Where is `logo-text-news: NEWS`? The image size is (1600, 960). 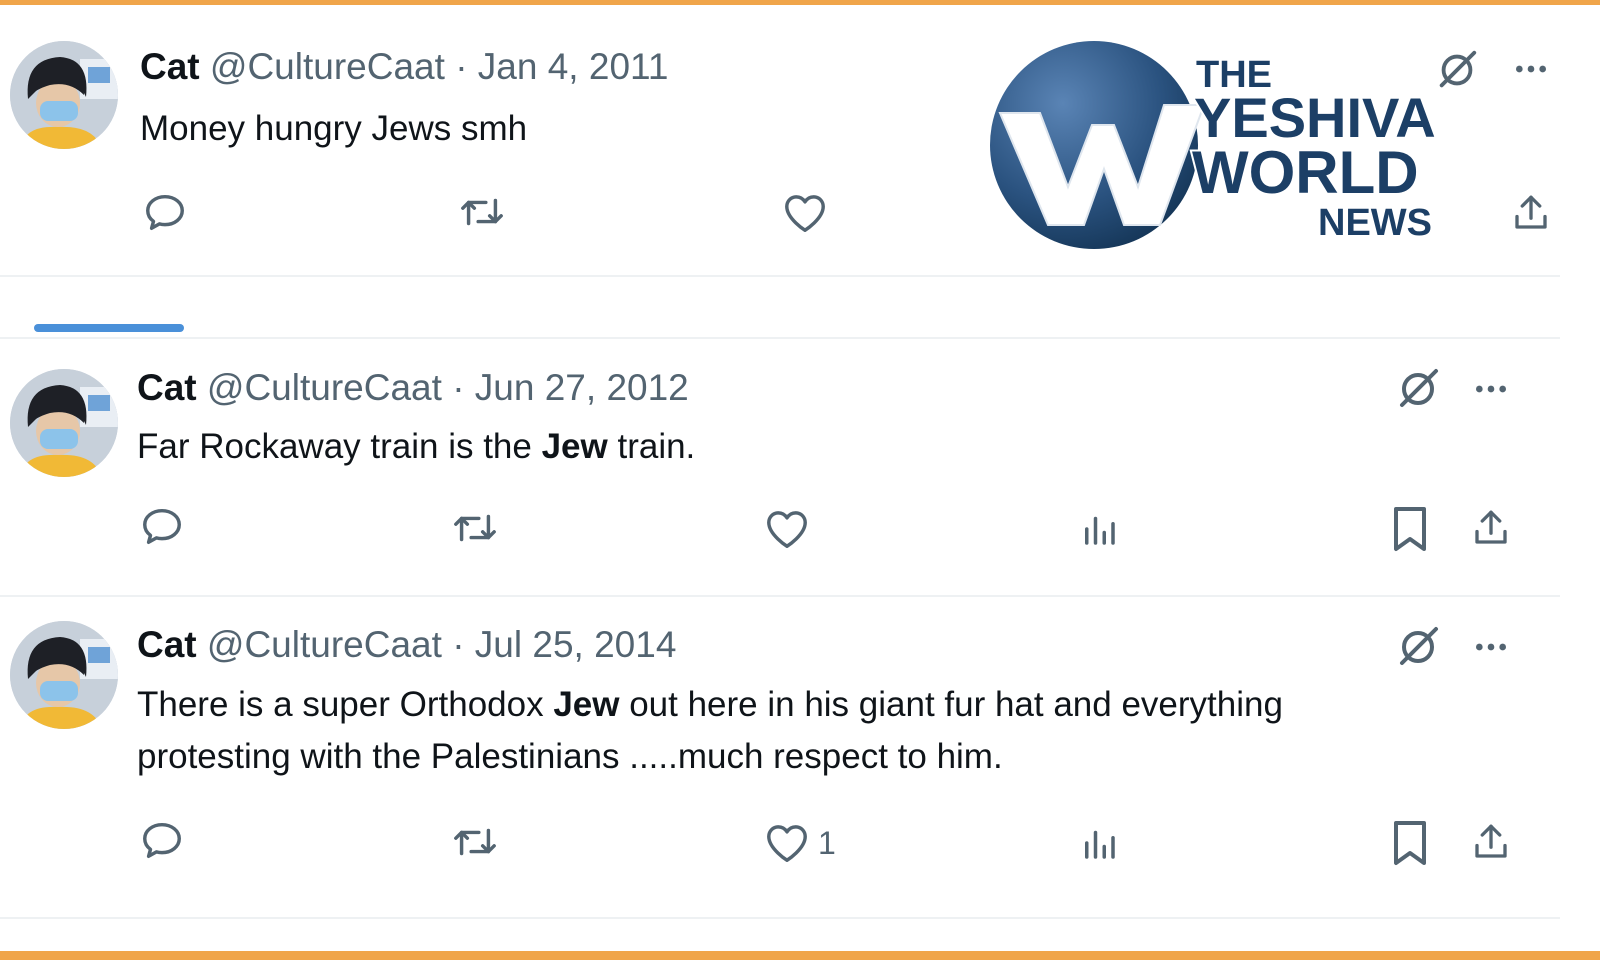
logo-text-news: NEWS is located at coordinates (1375, 223).